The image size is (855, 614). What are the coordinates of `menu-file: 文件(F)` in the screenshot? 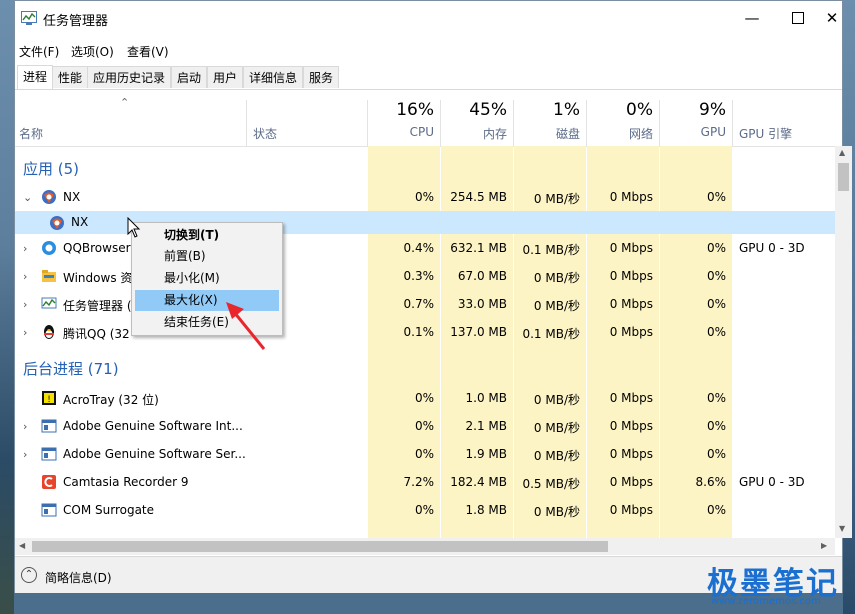 It's located at (39, 51).